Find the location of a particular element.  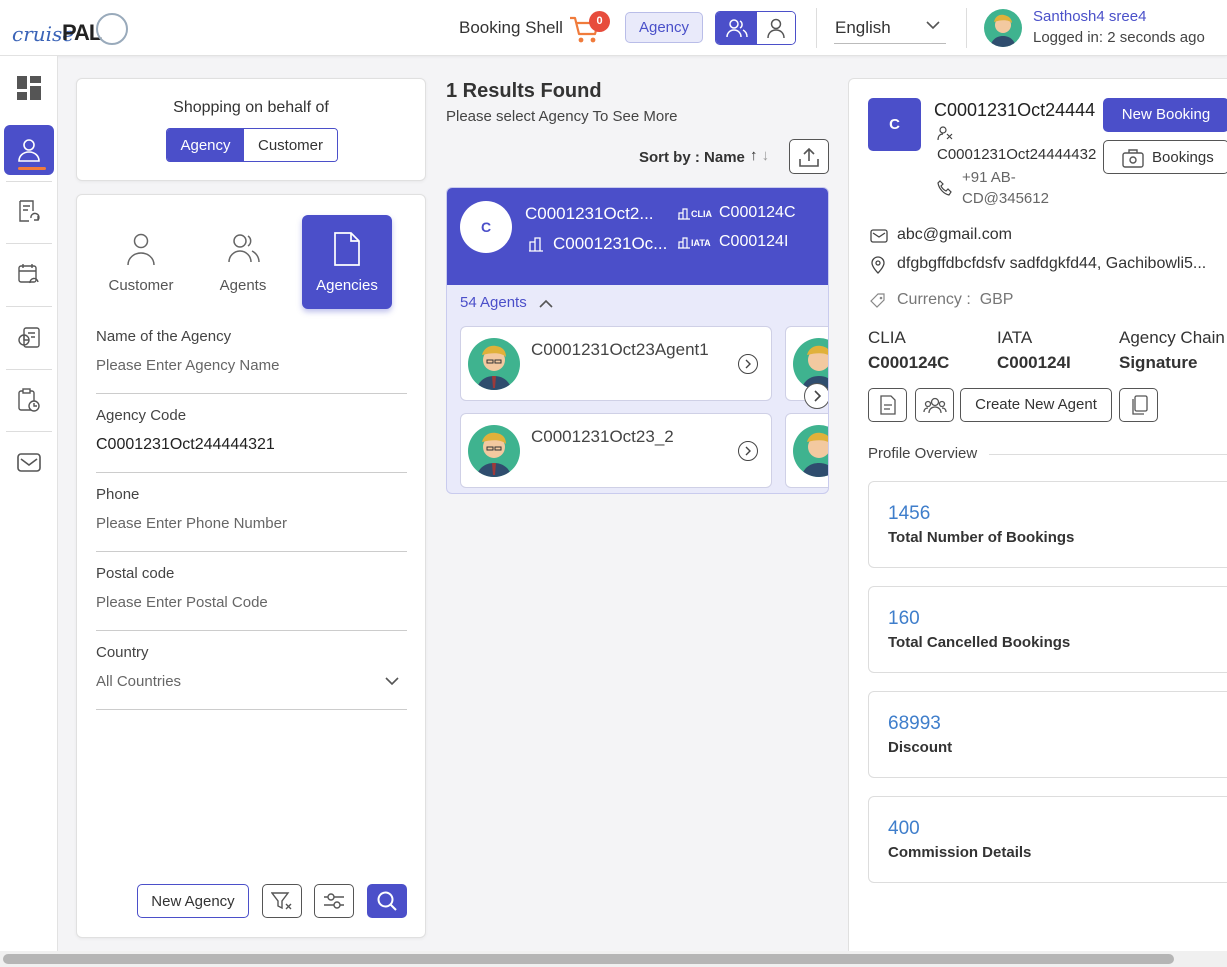

agency-name-input: Please Enter Agency Name is located at coordinates (187, 365).